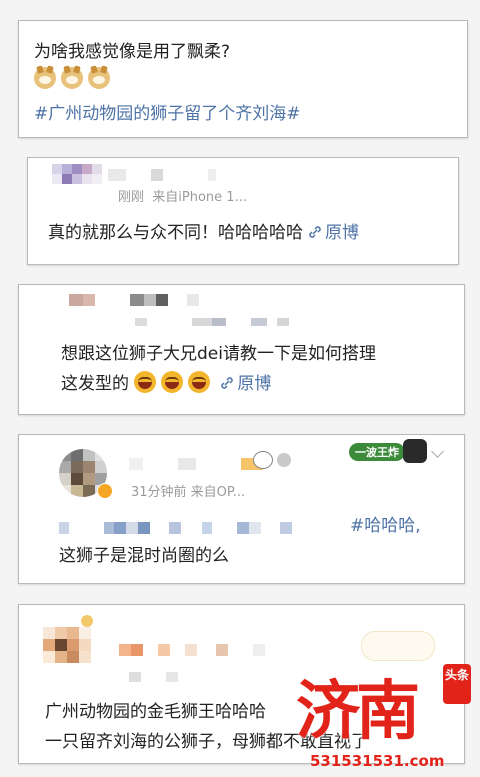 This screenshot has width=480, height=777. Describe the element at coordinates (415, 451) in the screenshot. I see `badge-mask-icon` at that location.